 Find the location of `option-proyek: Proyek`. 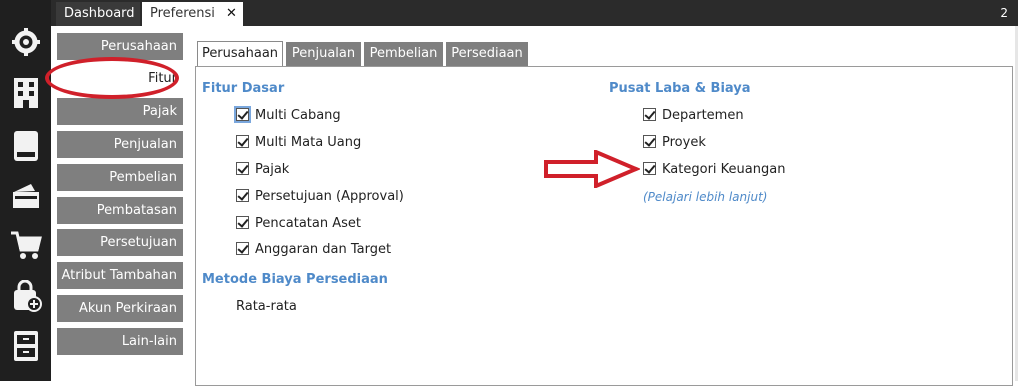

option-proyek: Proyek is located at coordinates (674, 143).